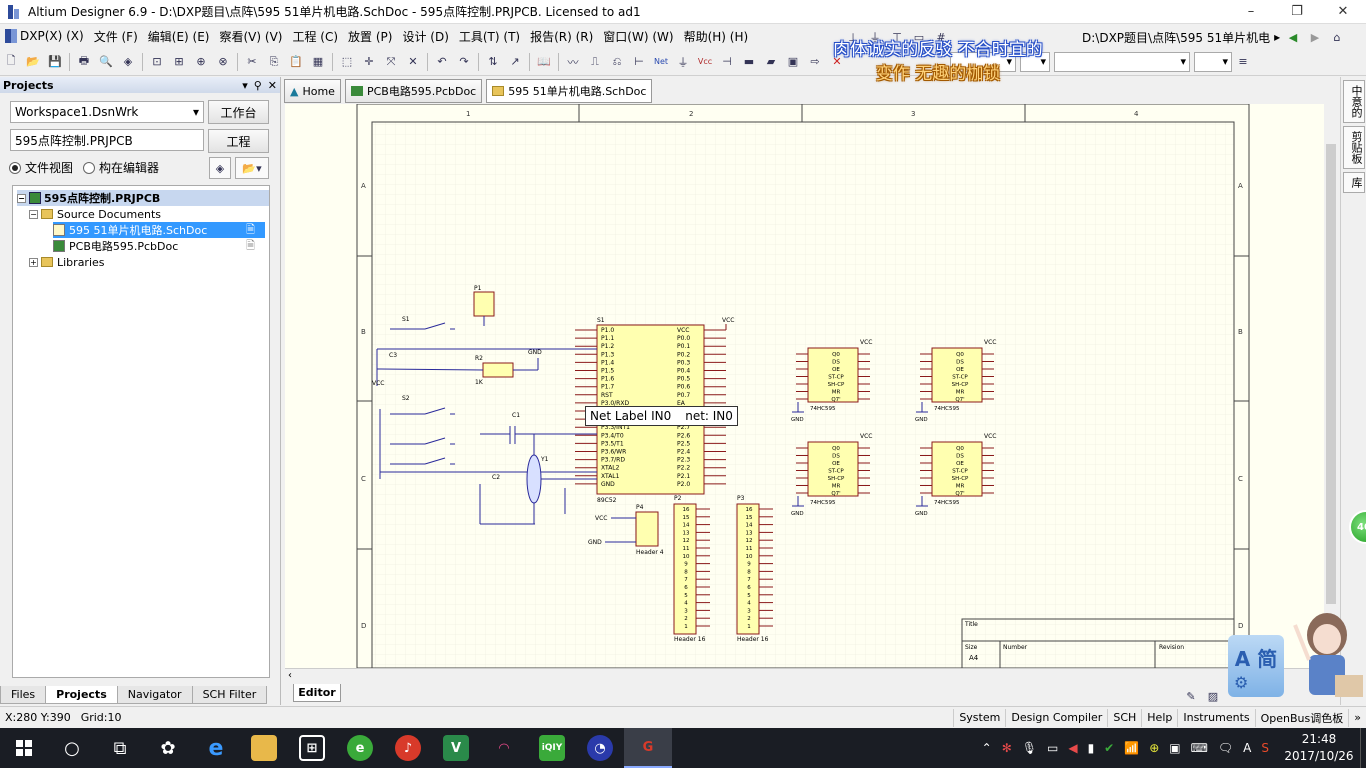 This screenshot has height=768, width=1366. I want to click on folder-menu-icon: 📂▾, so click(252, 168).